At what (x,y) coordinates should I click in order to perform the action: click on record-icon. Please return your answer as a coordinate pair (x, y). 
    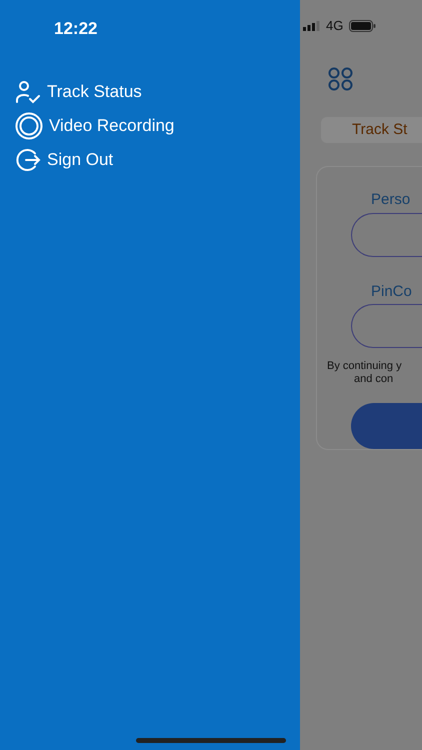
    Looking at the image, I should click on (29, 126).